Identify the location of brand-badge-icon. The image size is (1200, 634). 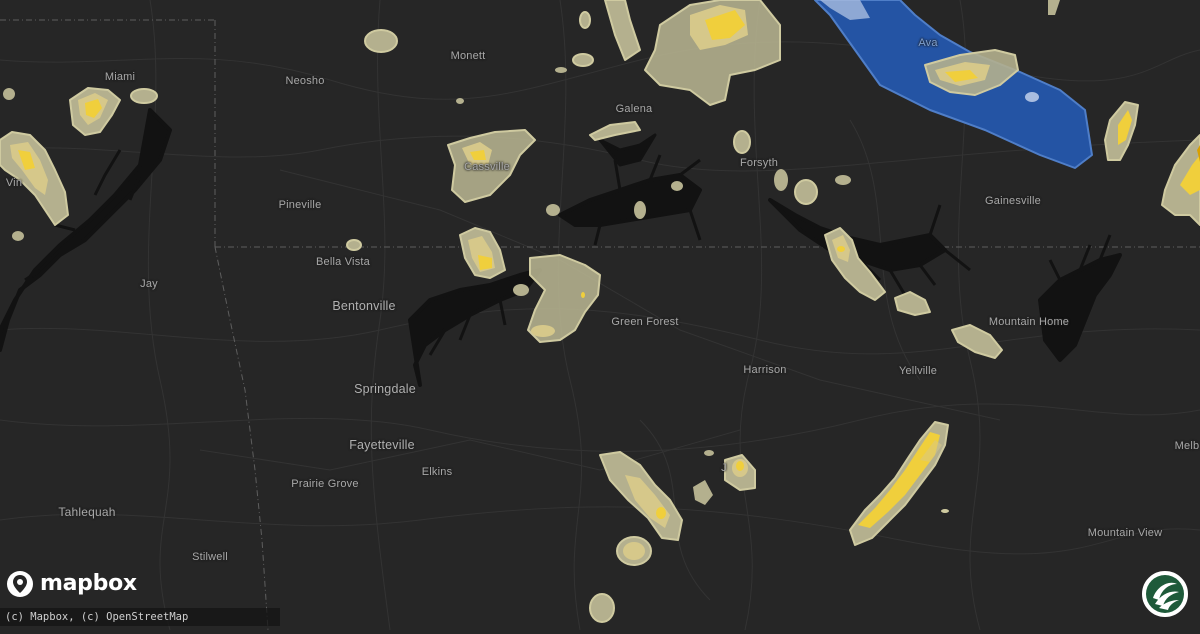
(1165, 594).